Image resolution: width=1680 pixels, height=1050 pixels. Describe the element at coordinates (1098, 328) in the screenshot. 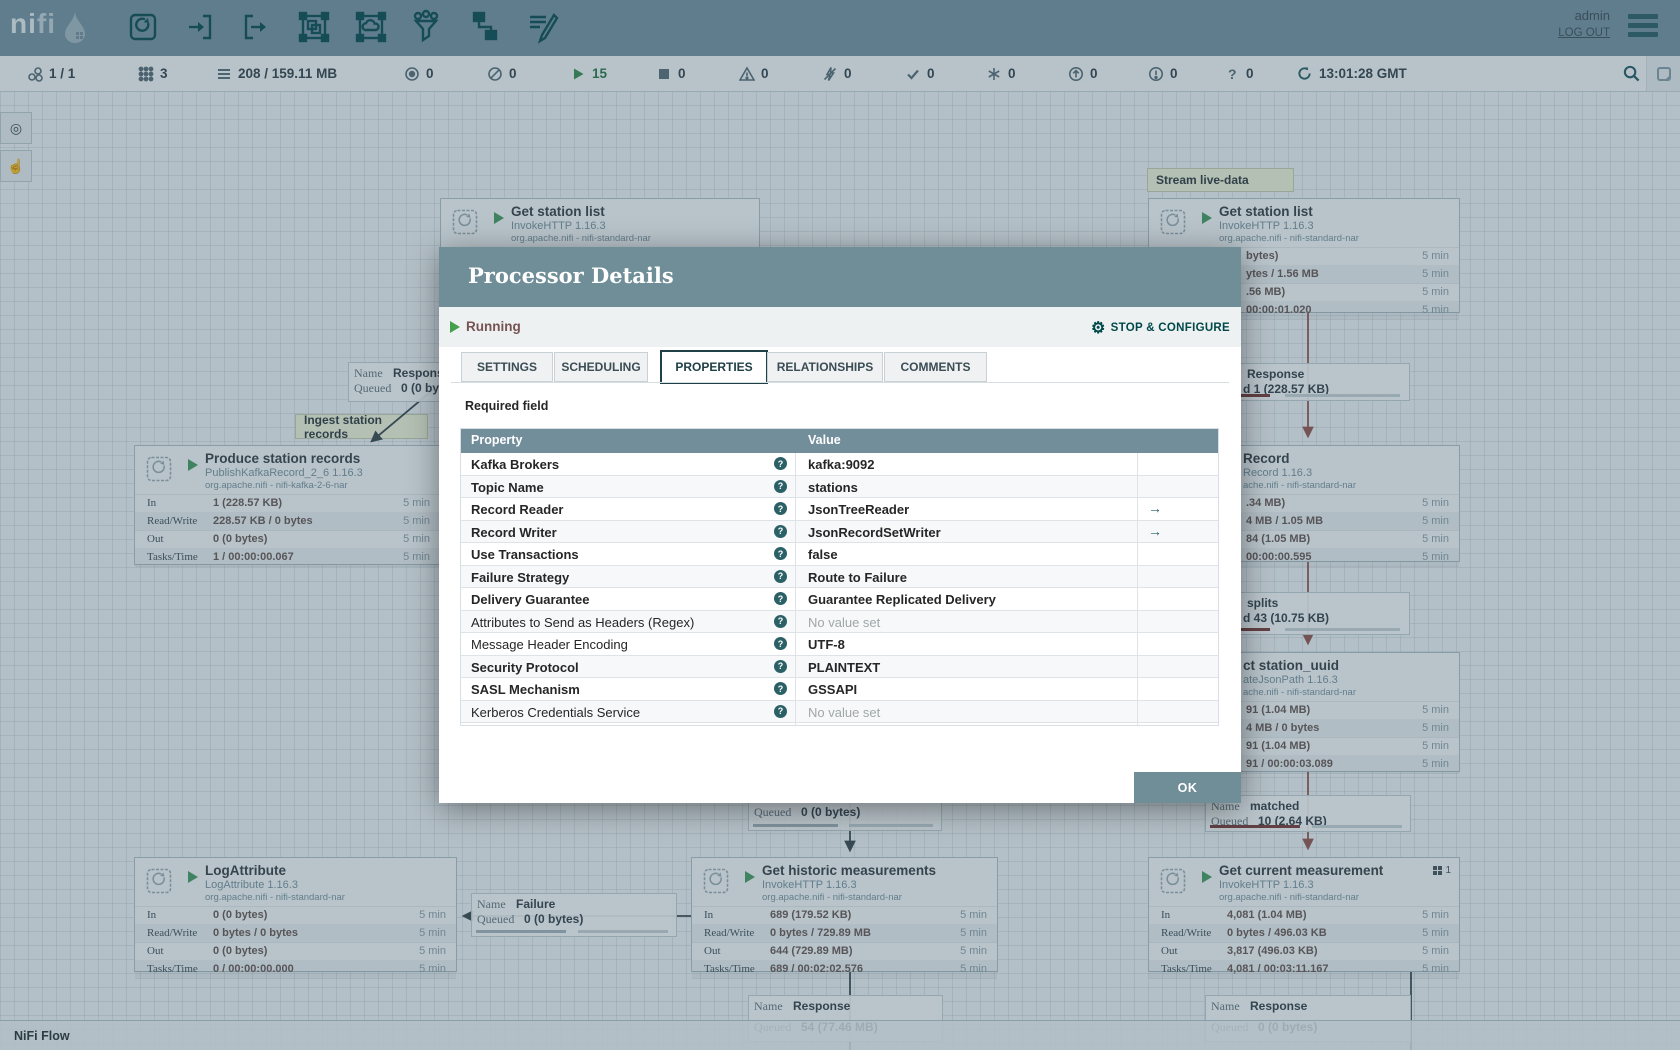

I see `gear-icon: ⚙` at that location.